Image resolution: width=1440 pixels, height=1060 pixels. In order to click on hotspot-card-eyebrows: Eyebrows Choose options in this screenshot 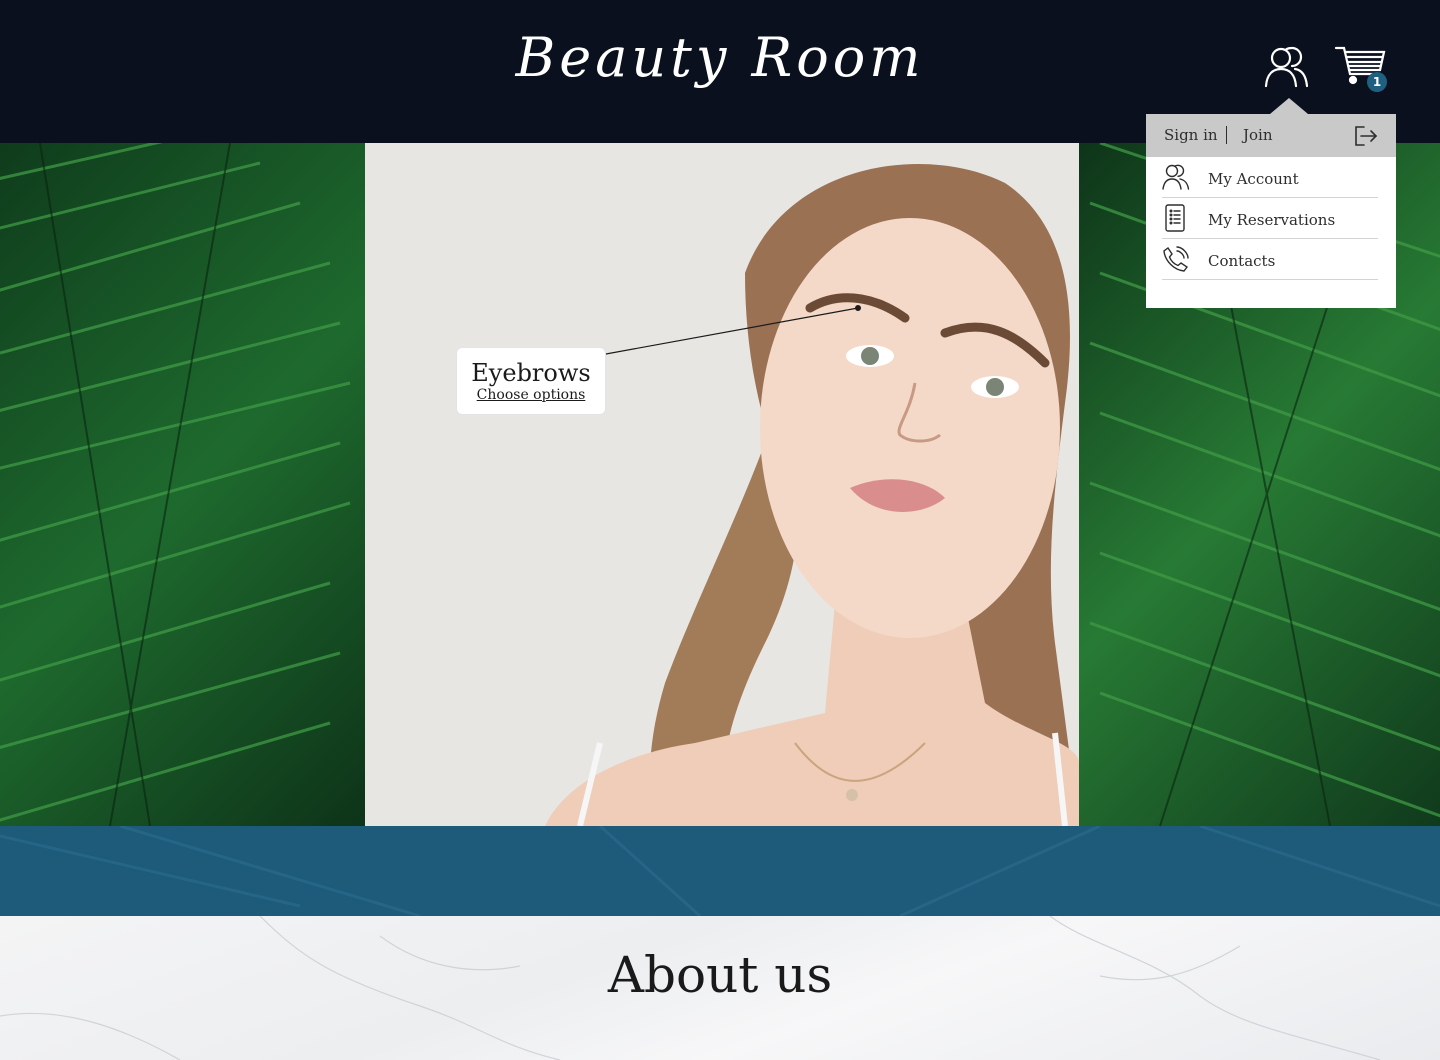, I will do `click(531, 381)`.